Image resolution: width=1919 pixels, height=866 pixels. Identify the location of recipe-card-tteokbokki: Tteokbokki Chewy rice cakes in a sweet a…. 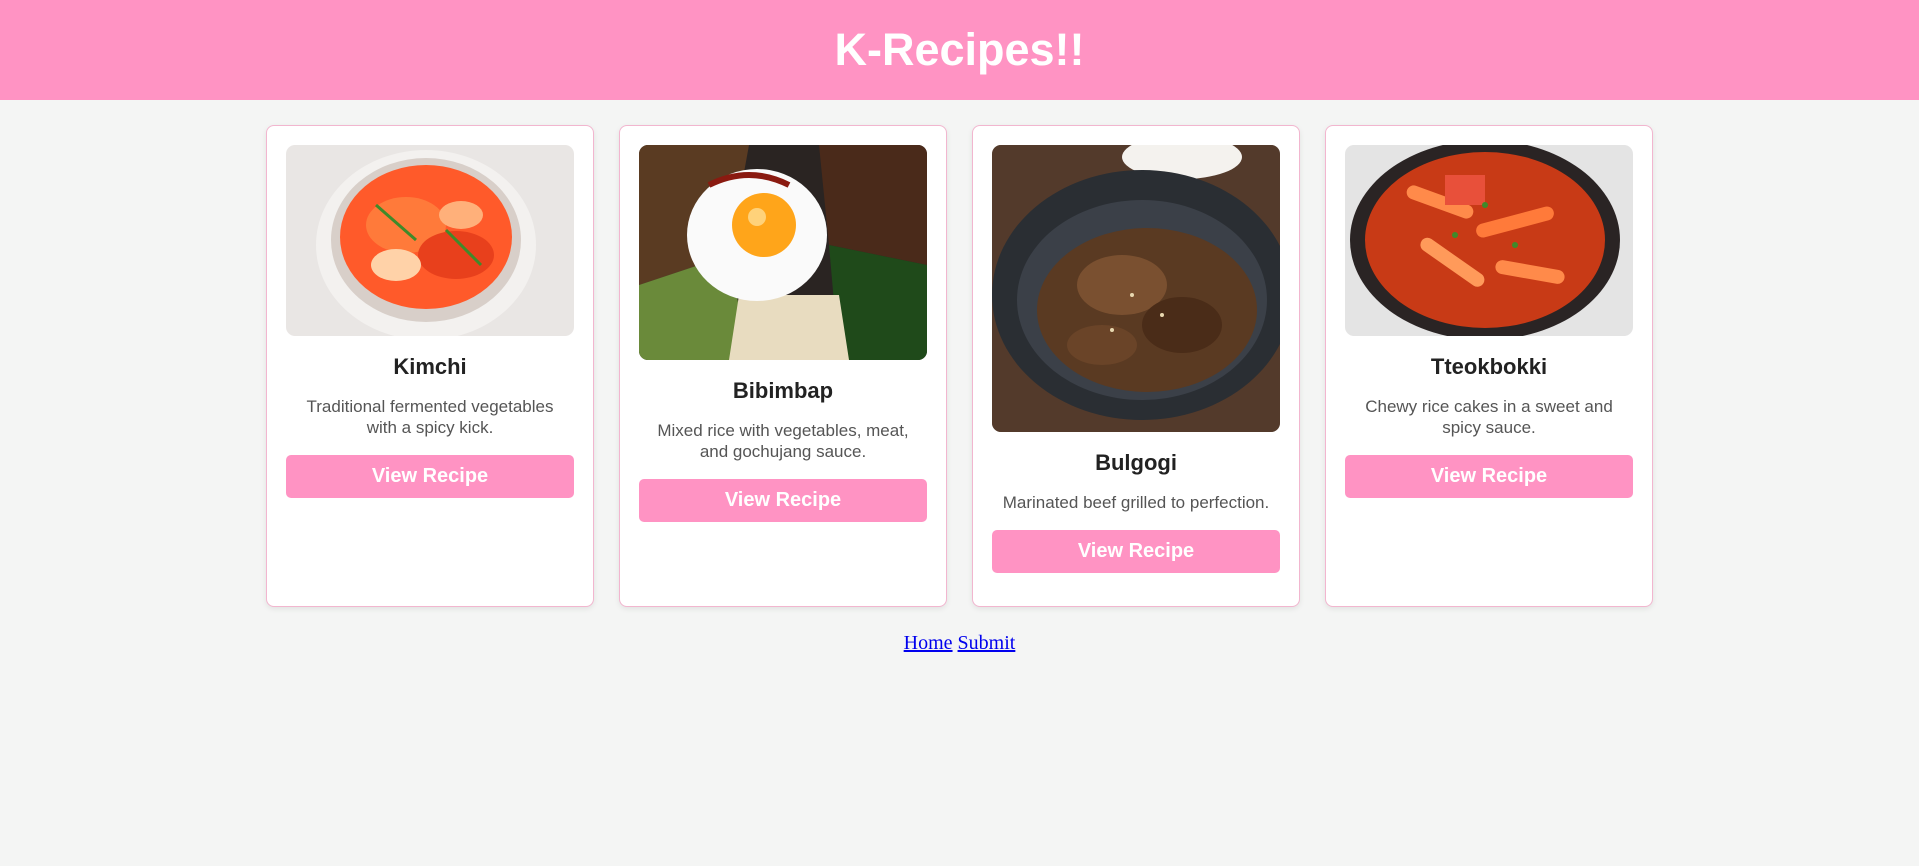
(1489, 366).